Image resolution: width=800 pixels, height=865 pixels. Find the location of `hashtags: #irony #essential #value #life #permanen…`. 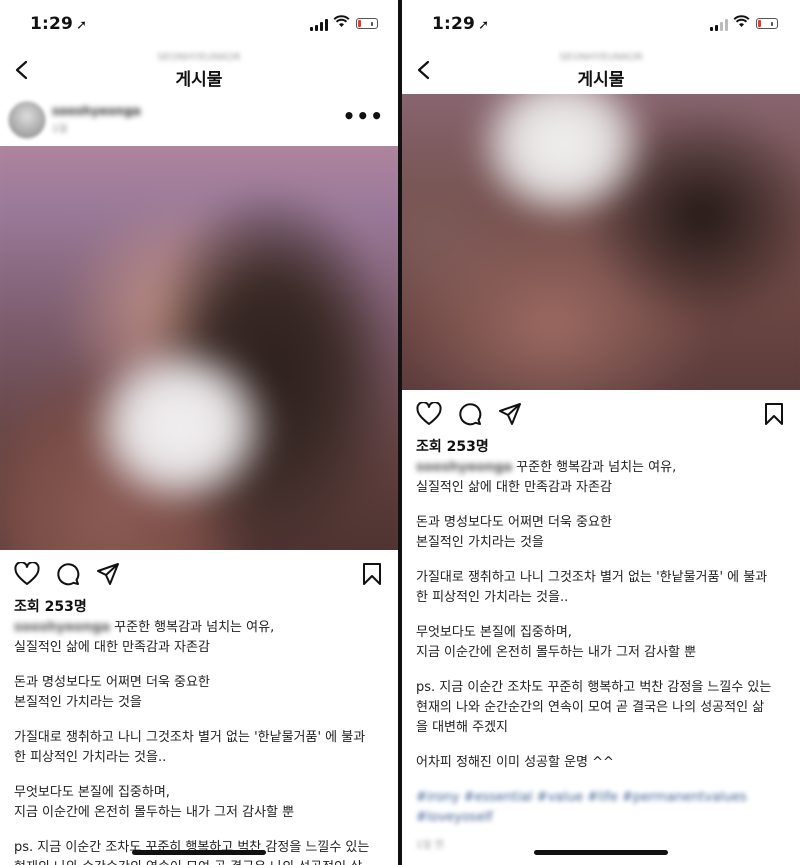

hashtags: #irony #essential #value #life #permanen… is located at coordinates (602, 808).